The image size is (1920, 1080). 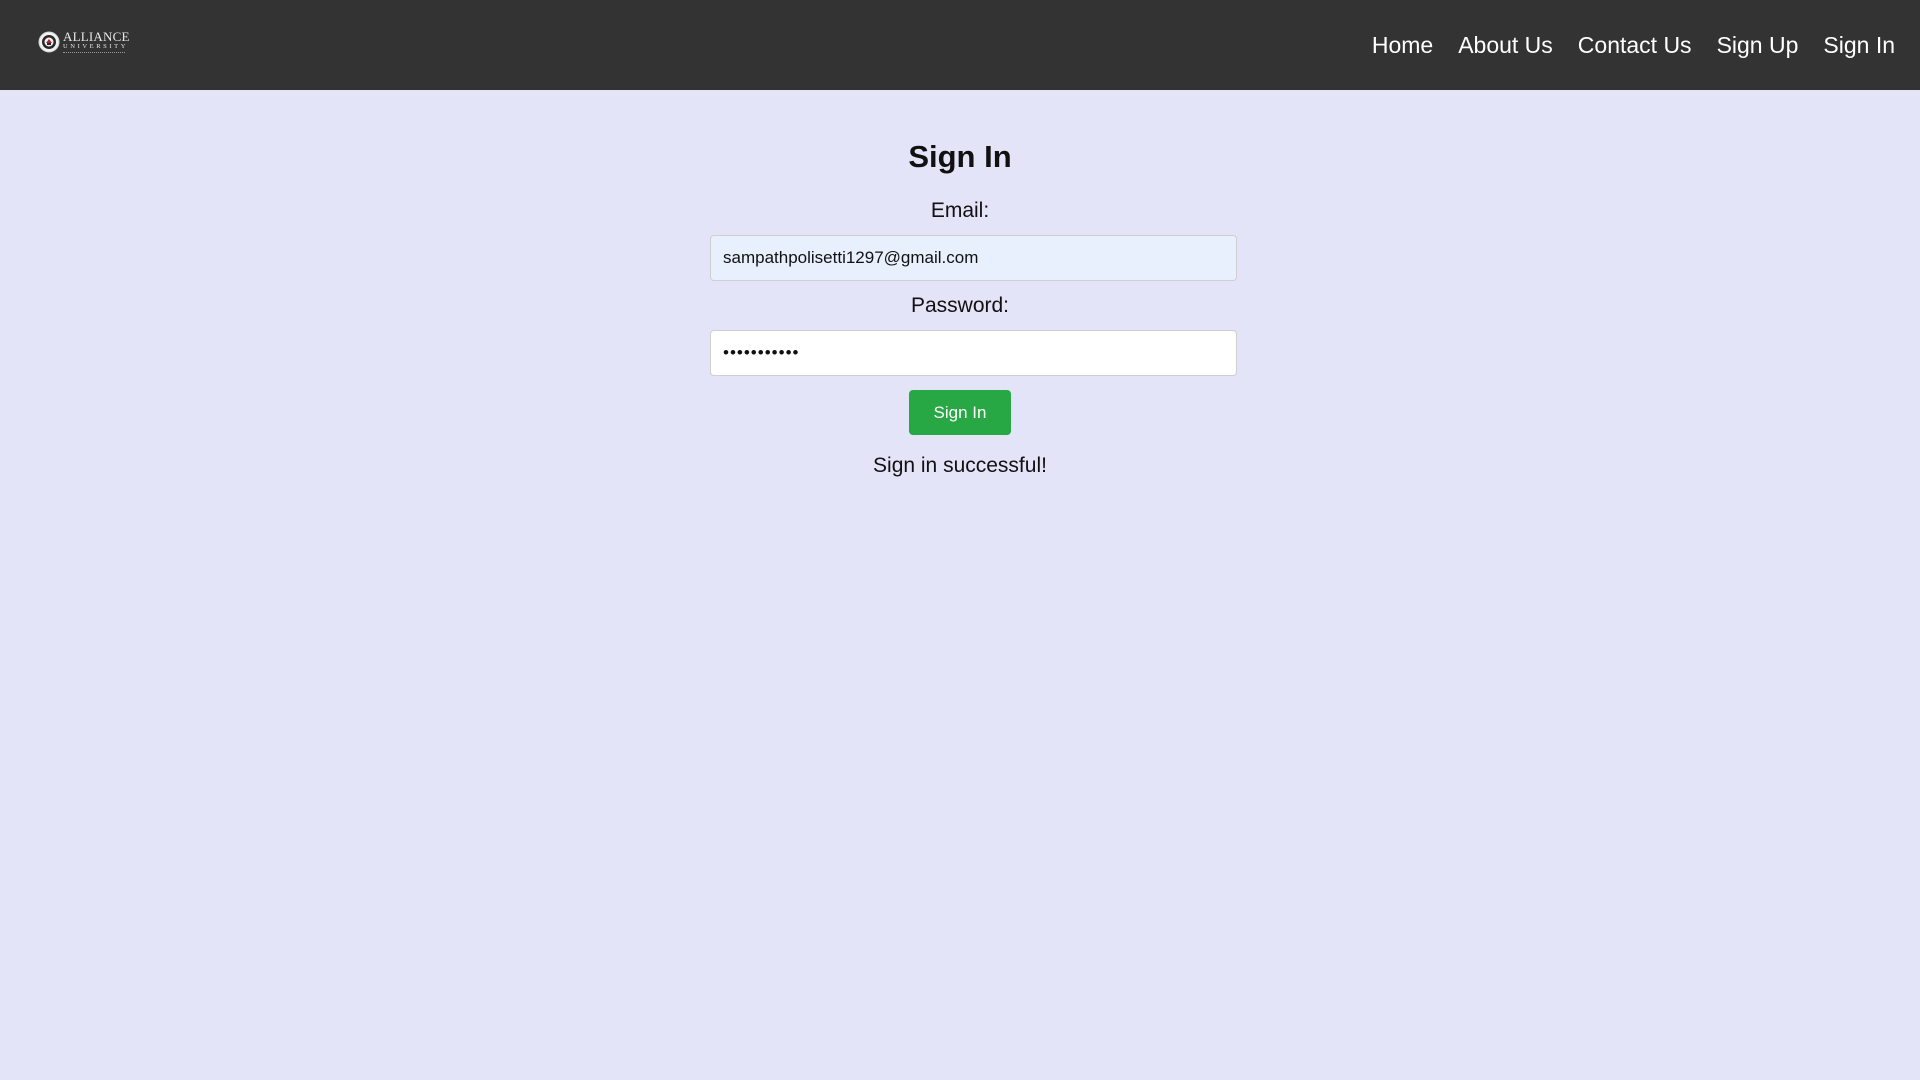 I want to click on logo-tagline-rule, so click(x=94, y=53).